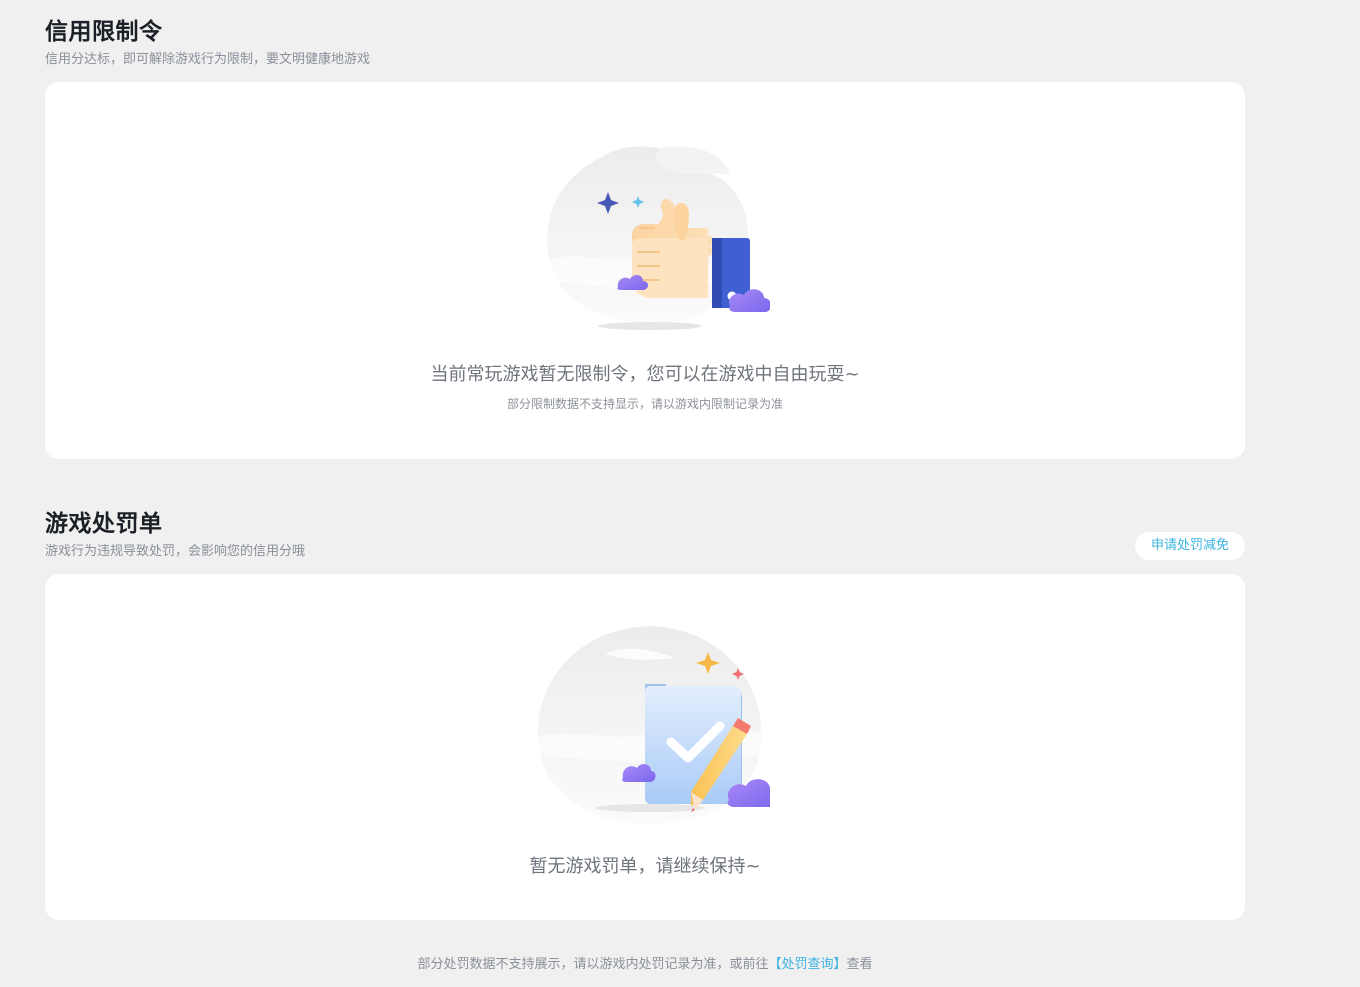 This screenshot has height=987, width=1360. I want to click on thumbs-up-illustration, so click(658, 238).